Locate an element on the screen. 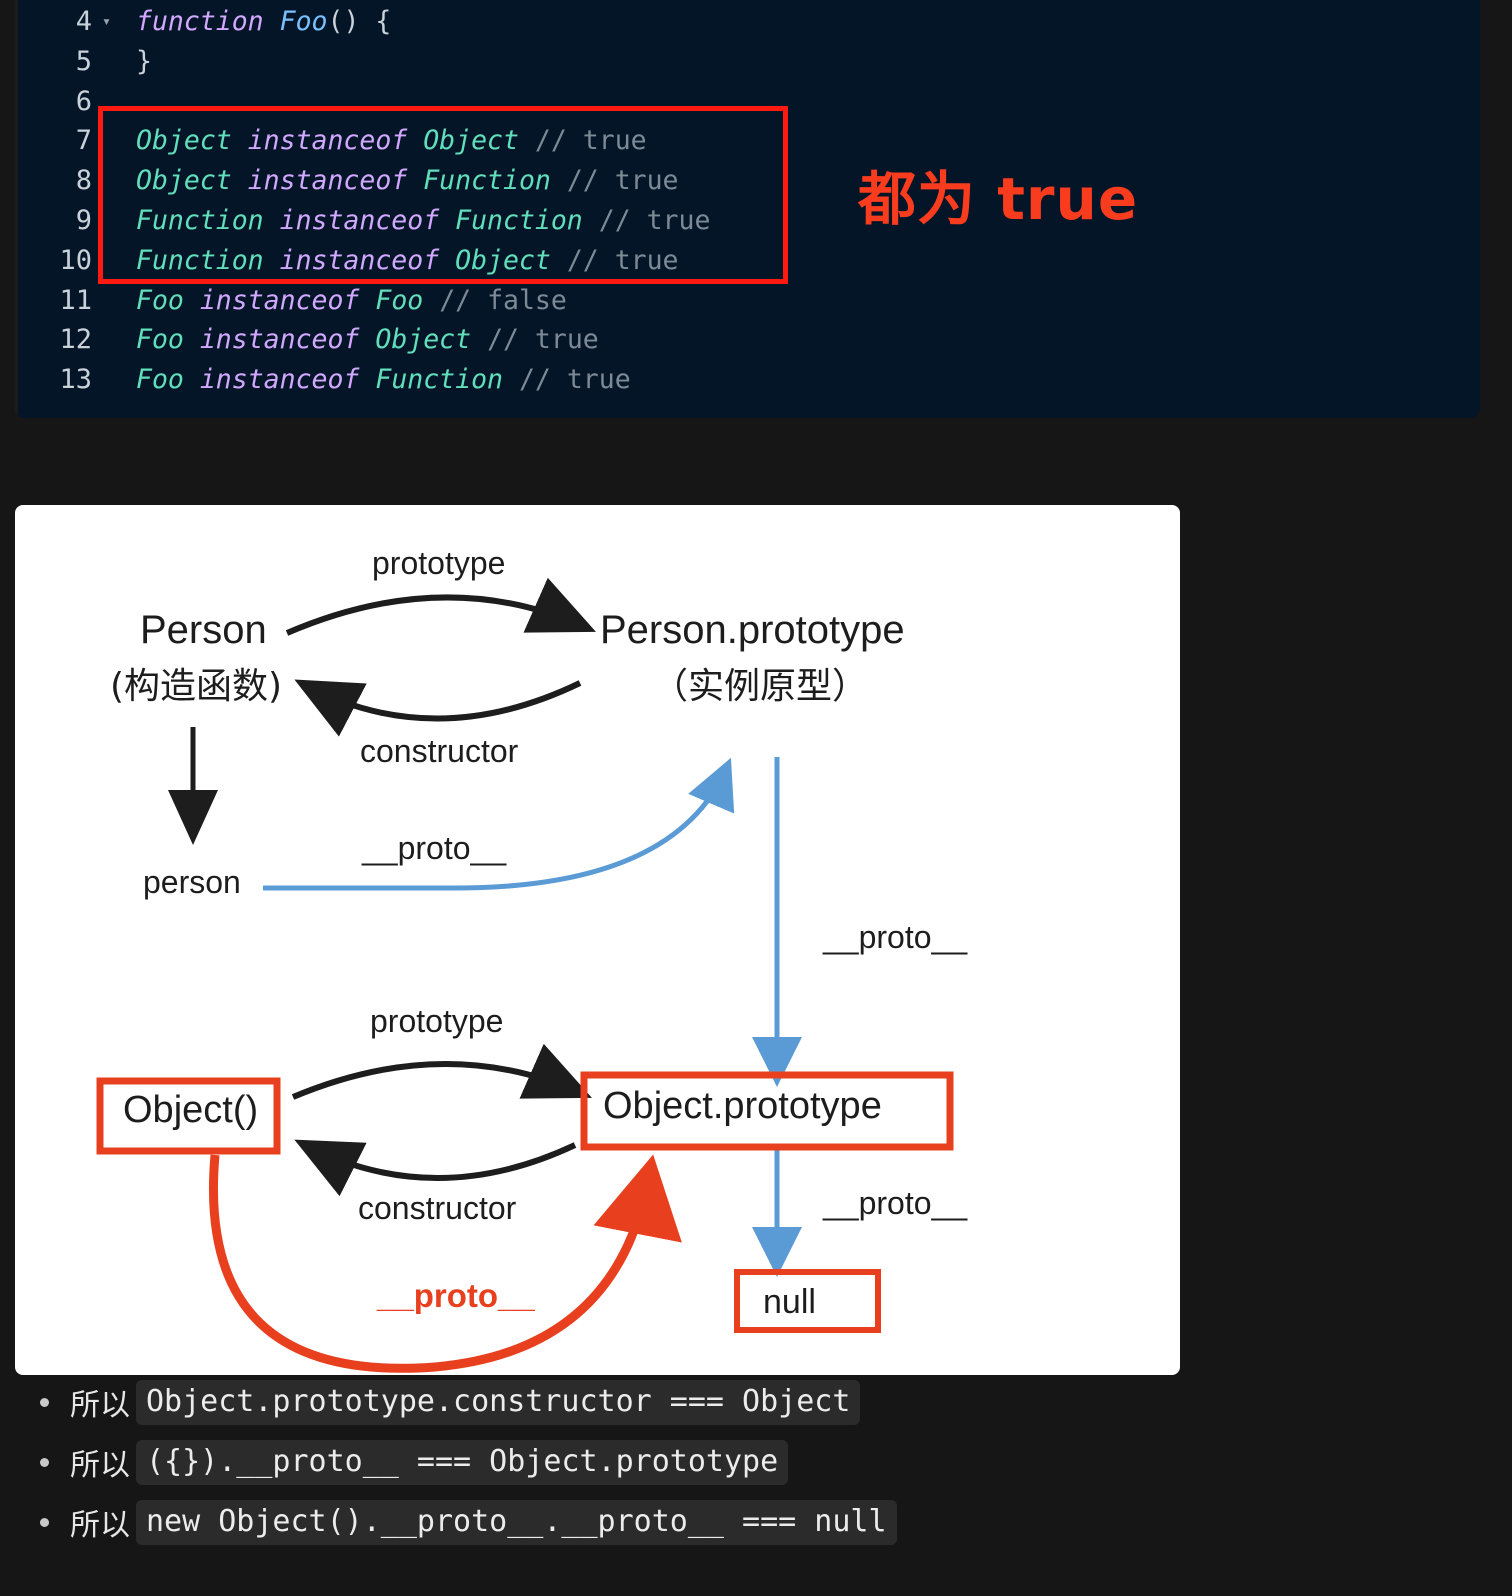 The height and width of the screenshot is (1596, 1512). label-proto-top: __proto__ is located at coordinates (434, 848).